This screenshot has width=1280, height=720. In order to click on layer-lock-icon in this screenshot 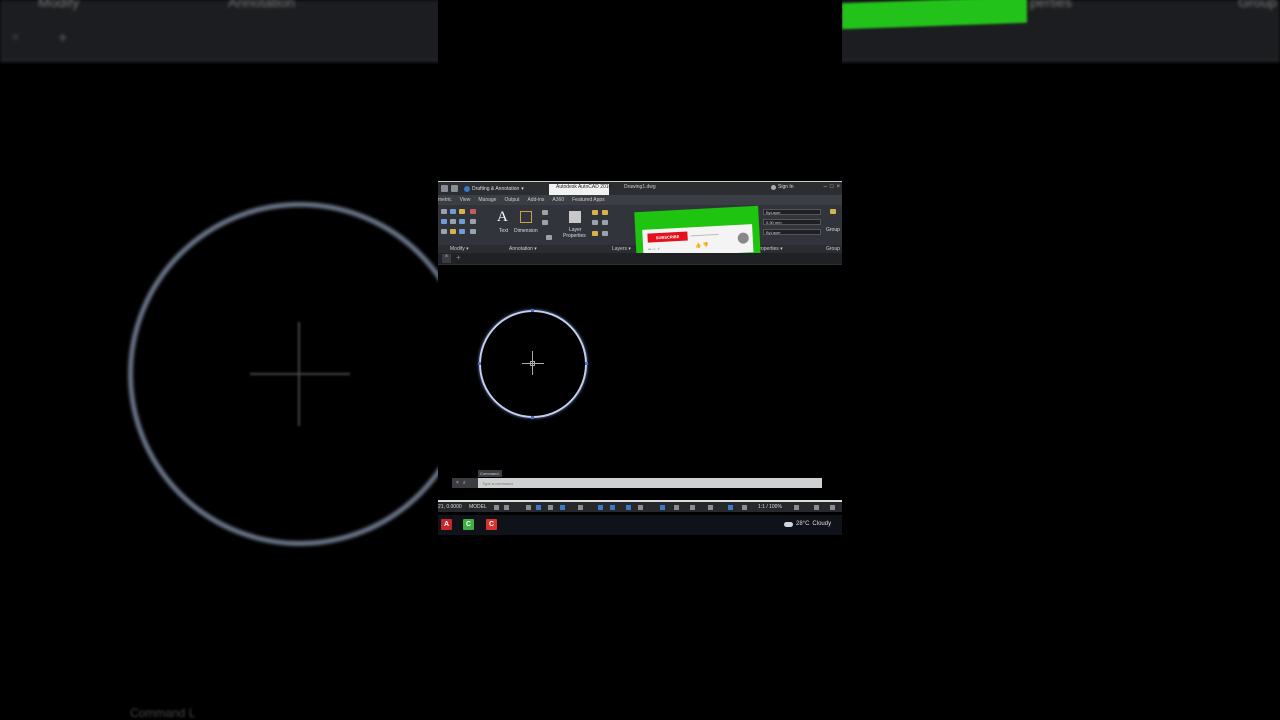, I will do `click(605, 222)`.